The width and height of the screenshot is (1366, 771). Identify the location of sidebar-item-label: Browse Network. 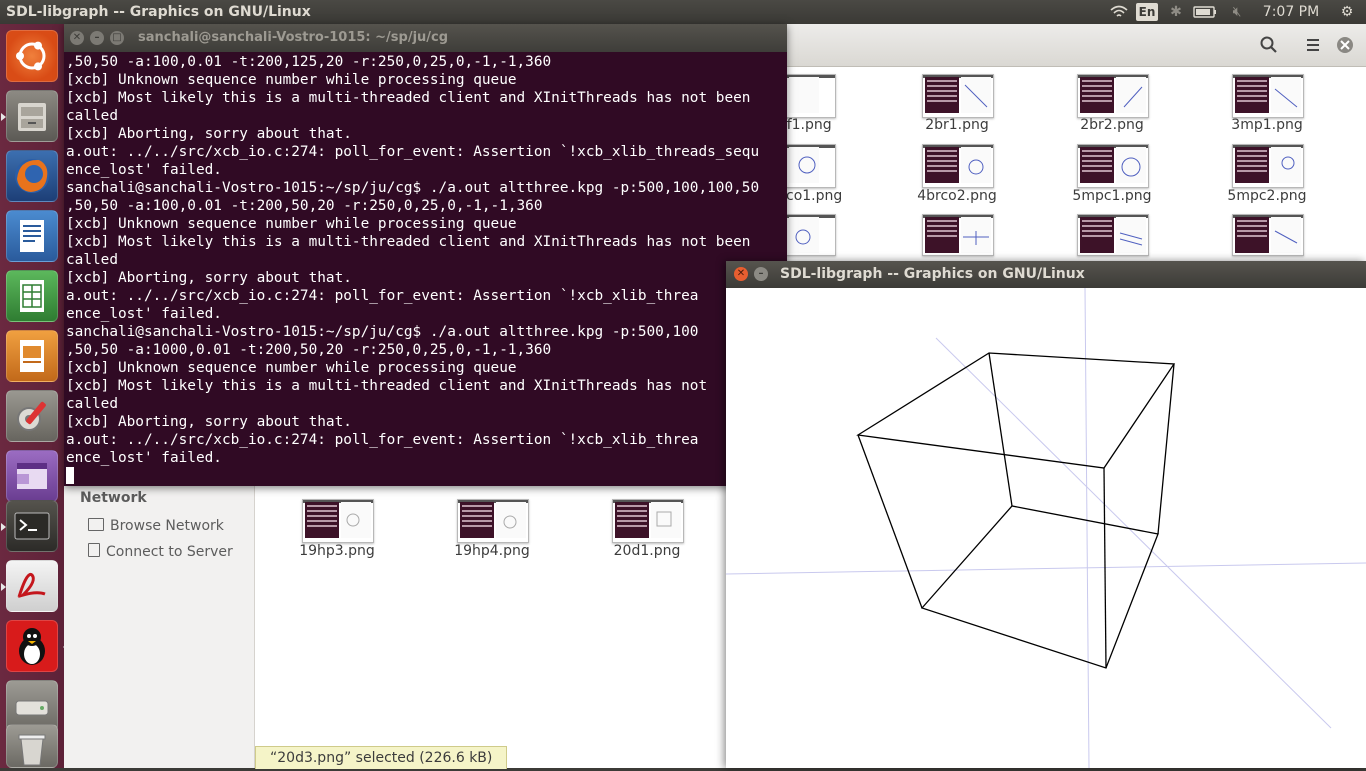
(167, 526).